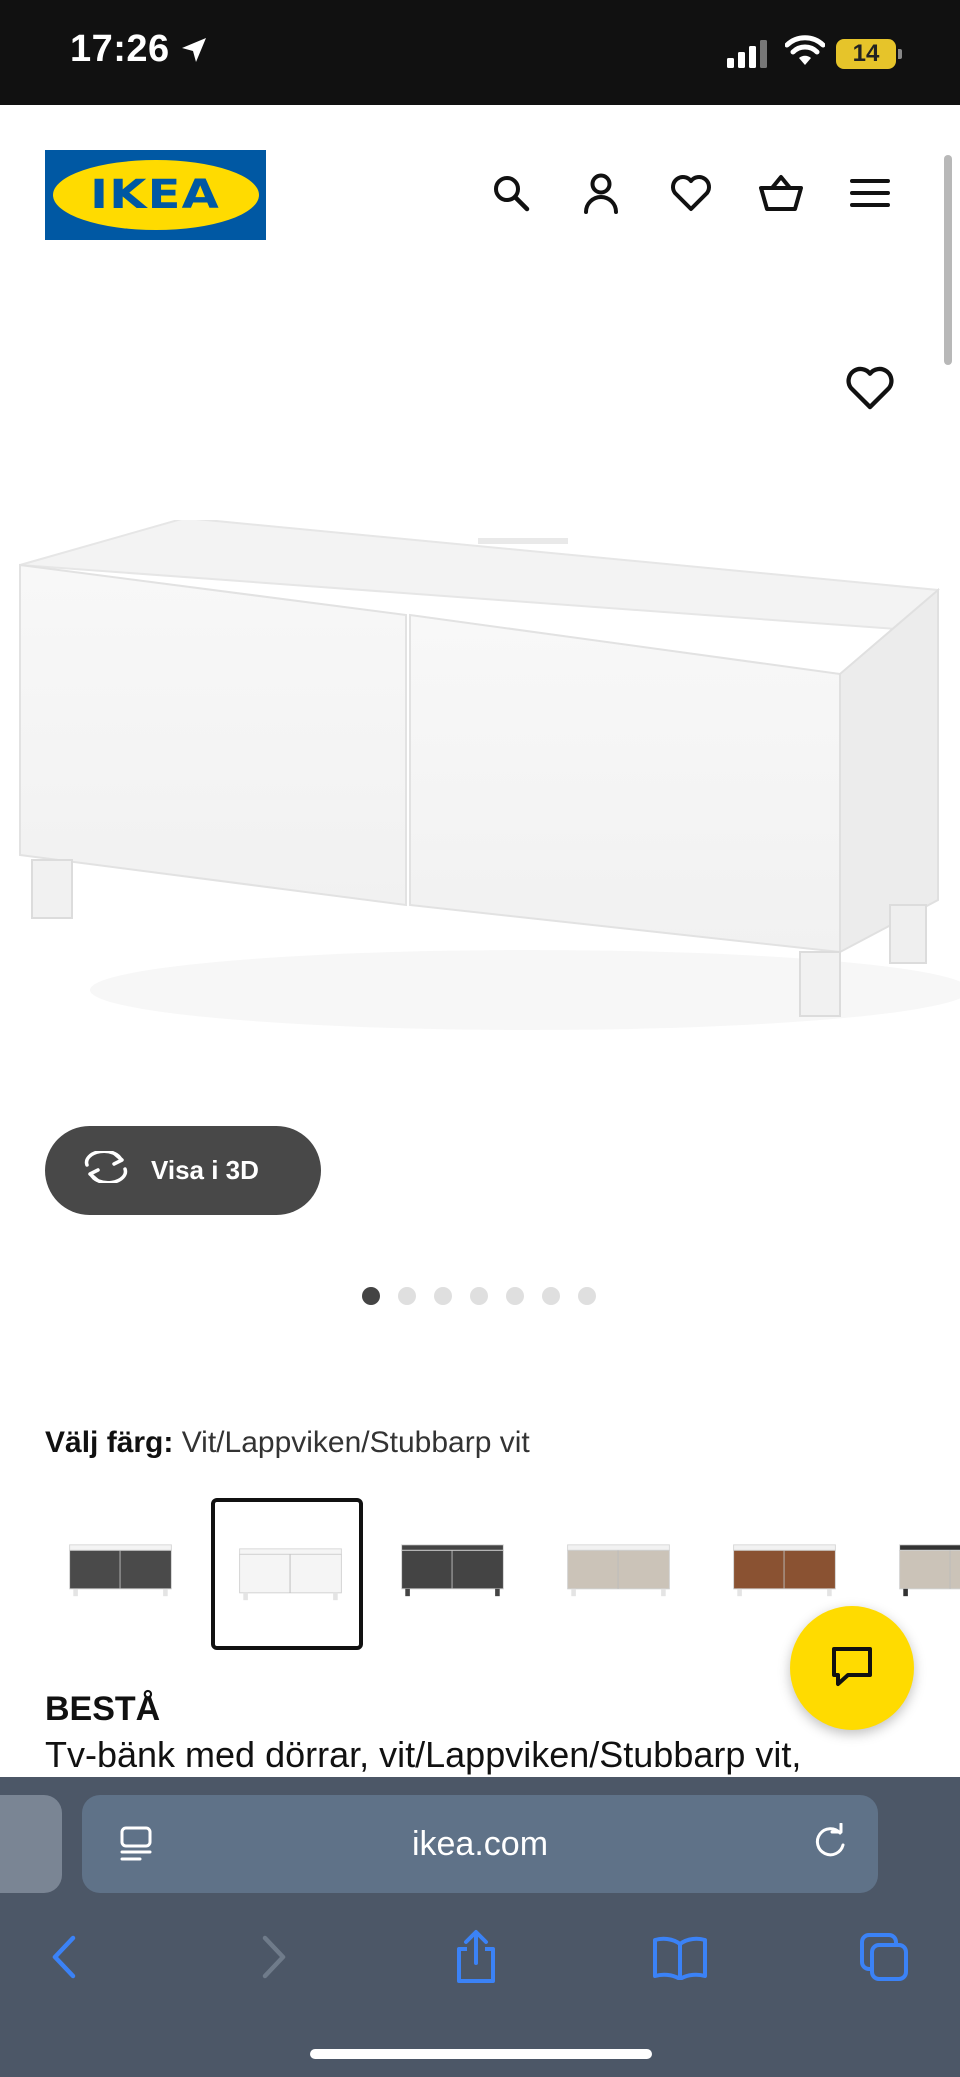 The width and height of the screenshot is (960, 2077). Describe the element at coordinates (781, 193) in the screenshot. I see `cart-icon` at that location.